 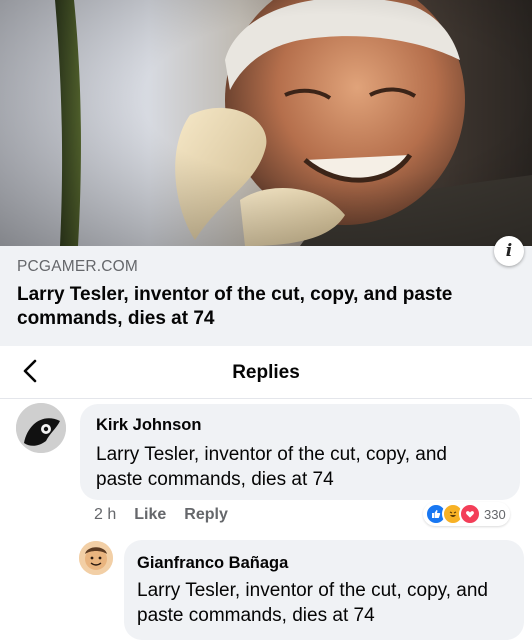 I want to click on comment-actions: 2 h Like Reply, so click(x=161, y=515).